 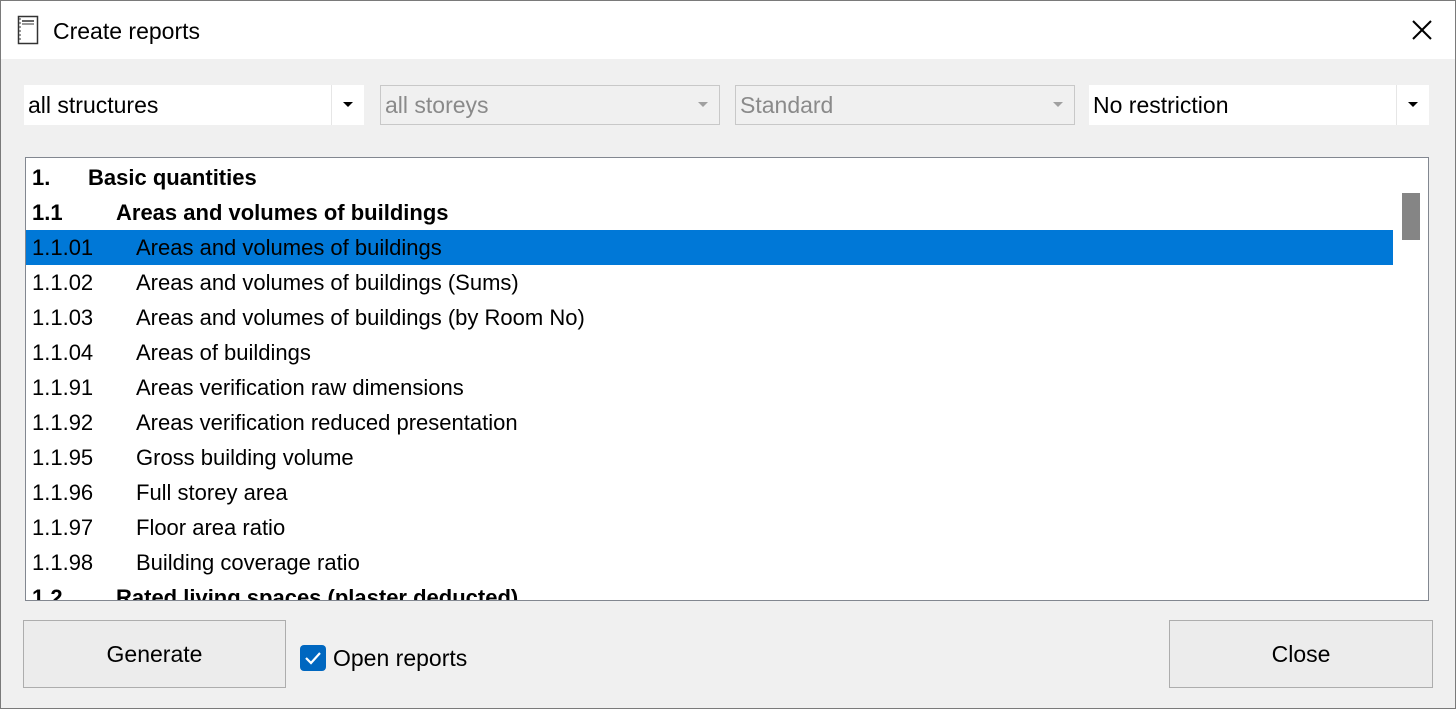 What do you see at coordinates (154, 654) in the screenshot?
I see `generate-button: Generate` at bounding box center [154, 654].